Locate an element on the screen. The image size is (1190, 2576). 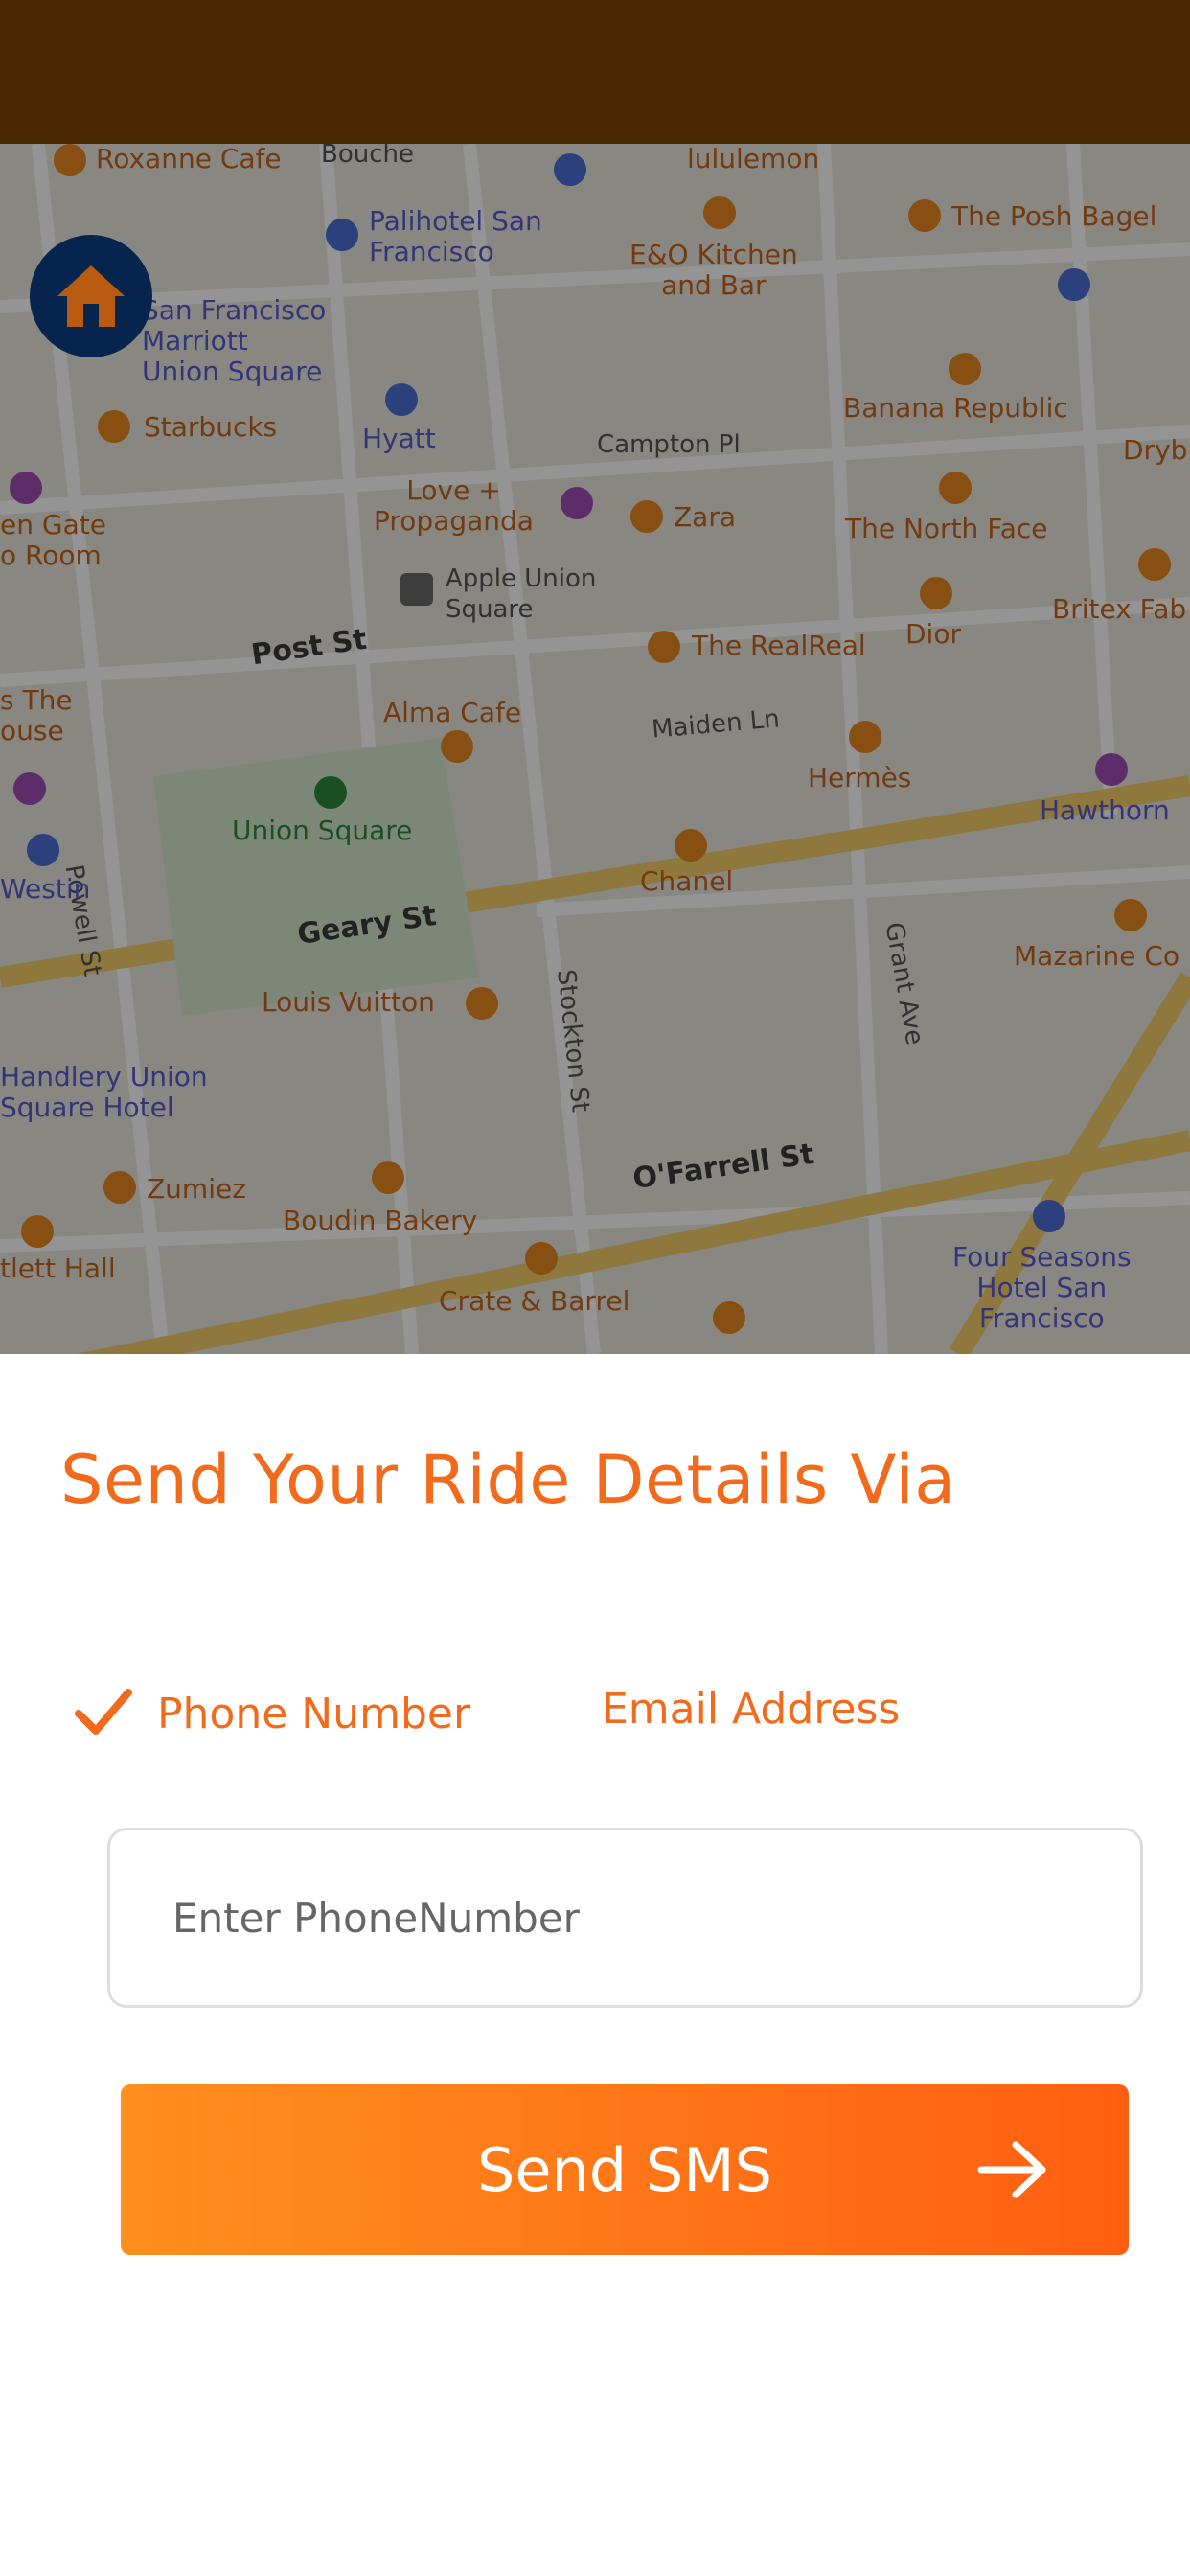
tab-email-address: Email Address is located at coordinates (751, 1709).